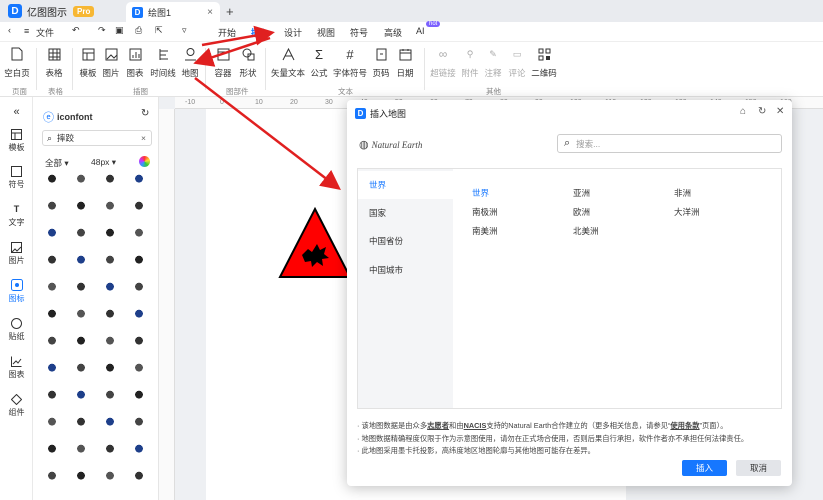 Image resolution: width=823 pixels, height=500 pixels. What do you see at coordinates (443, 62) in the screenshot?
I see `hyperlink-button: ∞ 超链接` at bounding box center [443, 62].